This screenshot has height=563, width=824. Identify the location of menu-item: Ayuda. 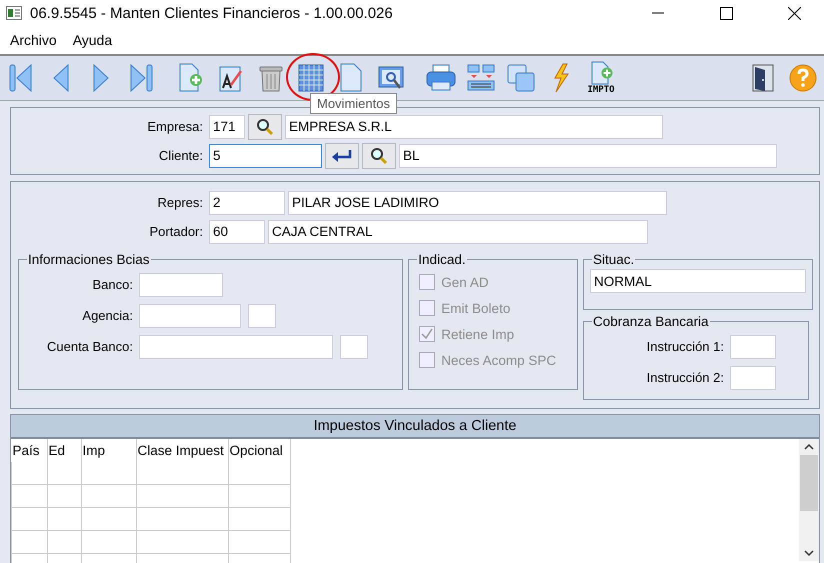
(92, 40).